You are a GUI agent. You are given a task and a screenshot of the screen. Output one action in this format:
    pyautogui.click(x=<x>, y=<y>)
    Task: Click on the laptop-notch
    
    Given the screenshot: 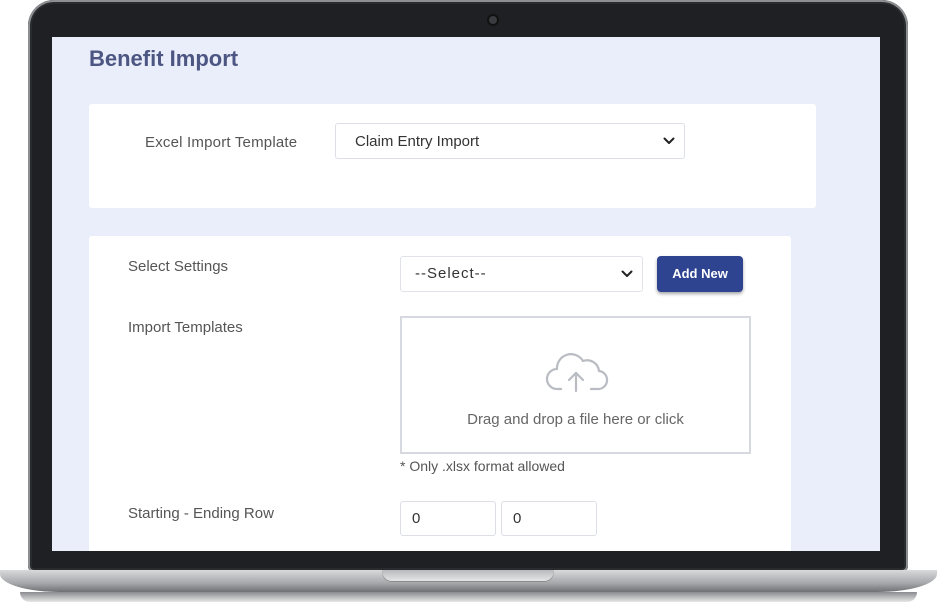 What is the action you would take?
    pyautogui.click(x=468, y=576)
    